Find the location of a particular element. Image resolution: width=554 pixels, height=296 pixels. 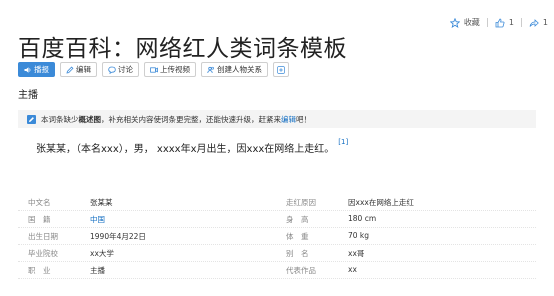

page-title: 百度百科：网络红人类词条模板 is located at coordinates (182, 49).